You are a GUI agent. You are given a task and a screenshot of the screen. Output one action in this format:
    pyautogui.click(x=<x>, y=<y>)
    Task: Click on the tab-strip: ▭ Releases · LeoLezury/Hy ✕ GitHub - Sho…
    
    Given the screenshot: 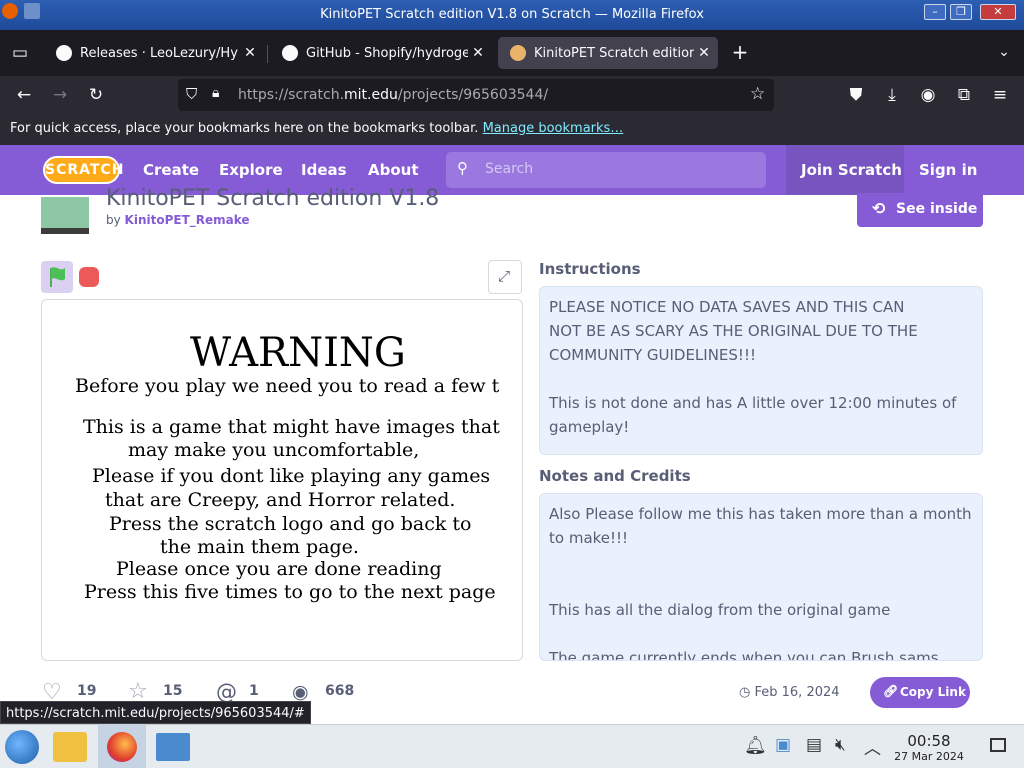 What is the action you would take?
    pyautogui.click(x=512, y=53)
    